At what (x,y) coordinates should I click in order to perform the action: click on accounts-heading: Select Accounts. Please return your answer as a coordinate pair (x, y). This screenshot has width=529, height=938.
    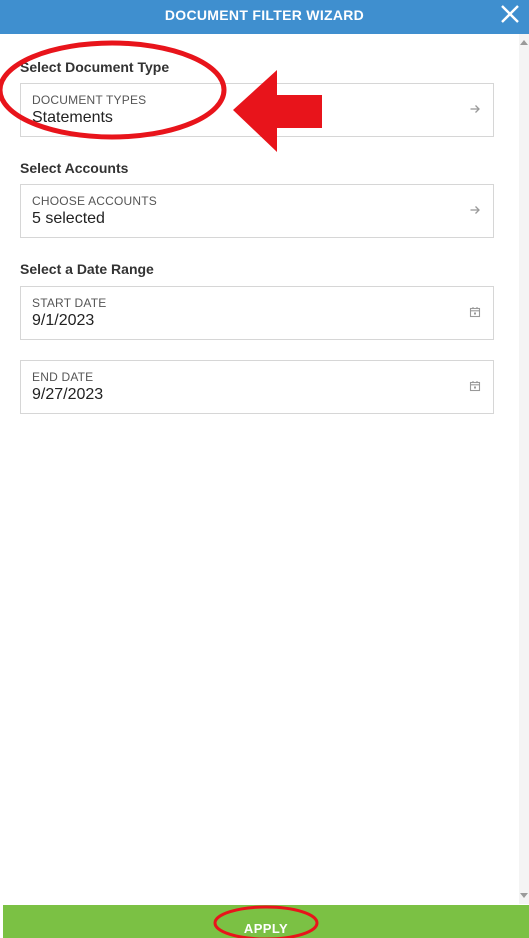
    Looking at the image, I should click on (74, 168).